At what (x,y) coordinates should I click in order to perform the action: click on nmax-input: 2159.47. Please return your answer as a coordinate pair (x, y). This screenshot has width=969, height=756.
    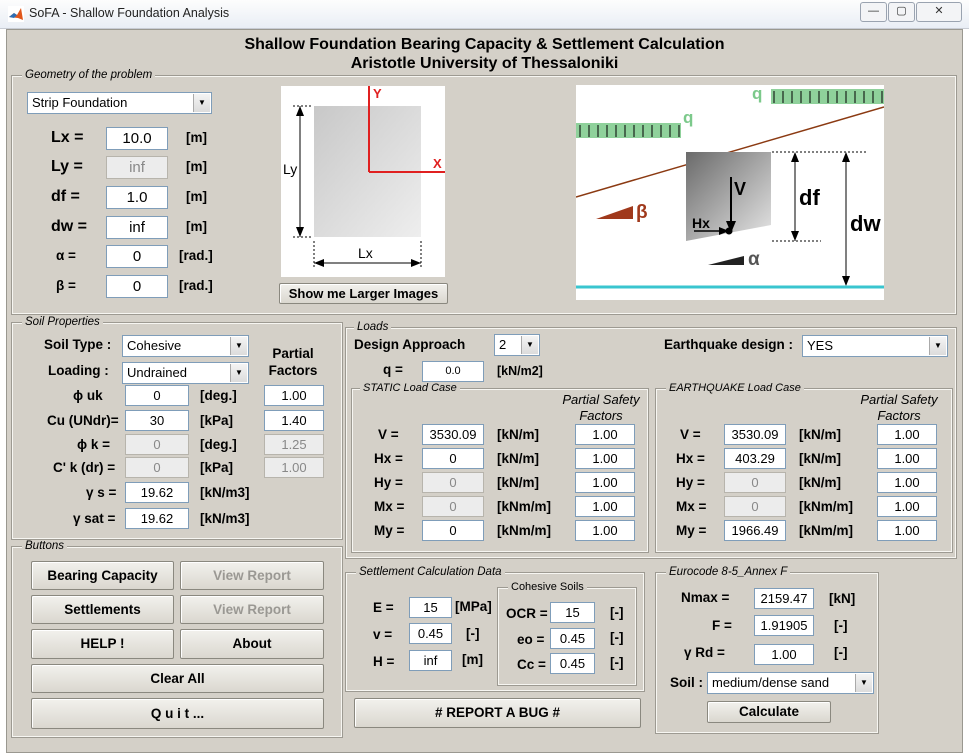
    Looking at the image, I should click on (784, 598).